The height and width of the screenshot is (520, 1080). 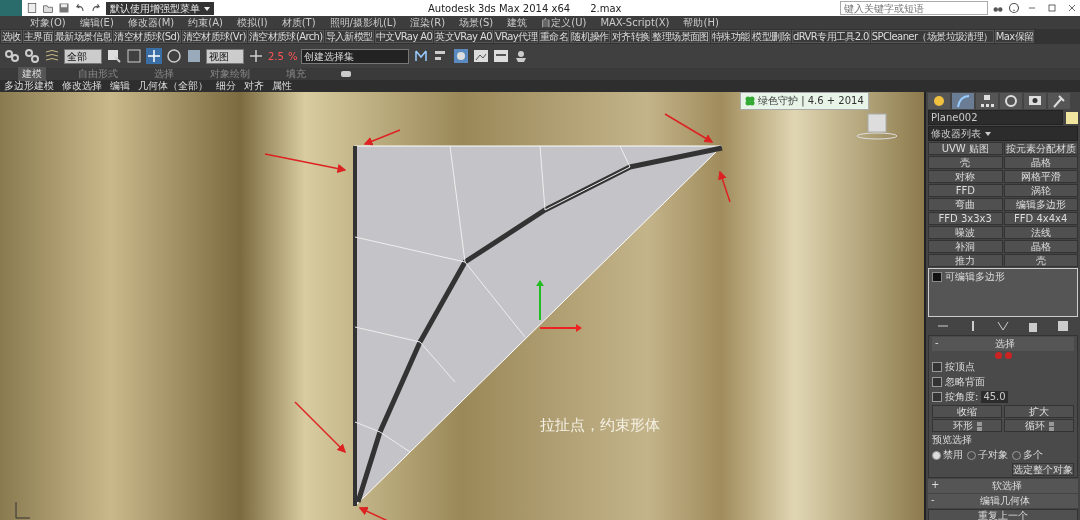 I want to click on open-folder-icon, so click(x=48, y=8).